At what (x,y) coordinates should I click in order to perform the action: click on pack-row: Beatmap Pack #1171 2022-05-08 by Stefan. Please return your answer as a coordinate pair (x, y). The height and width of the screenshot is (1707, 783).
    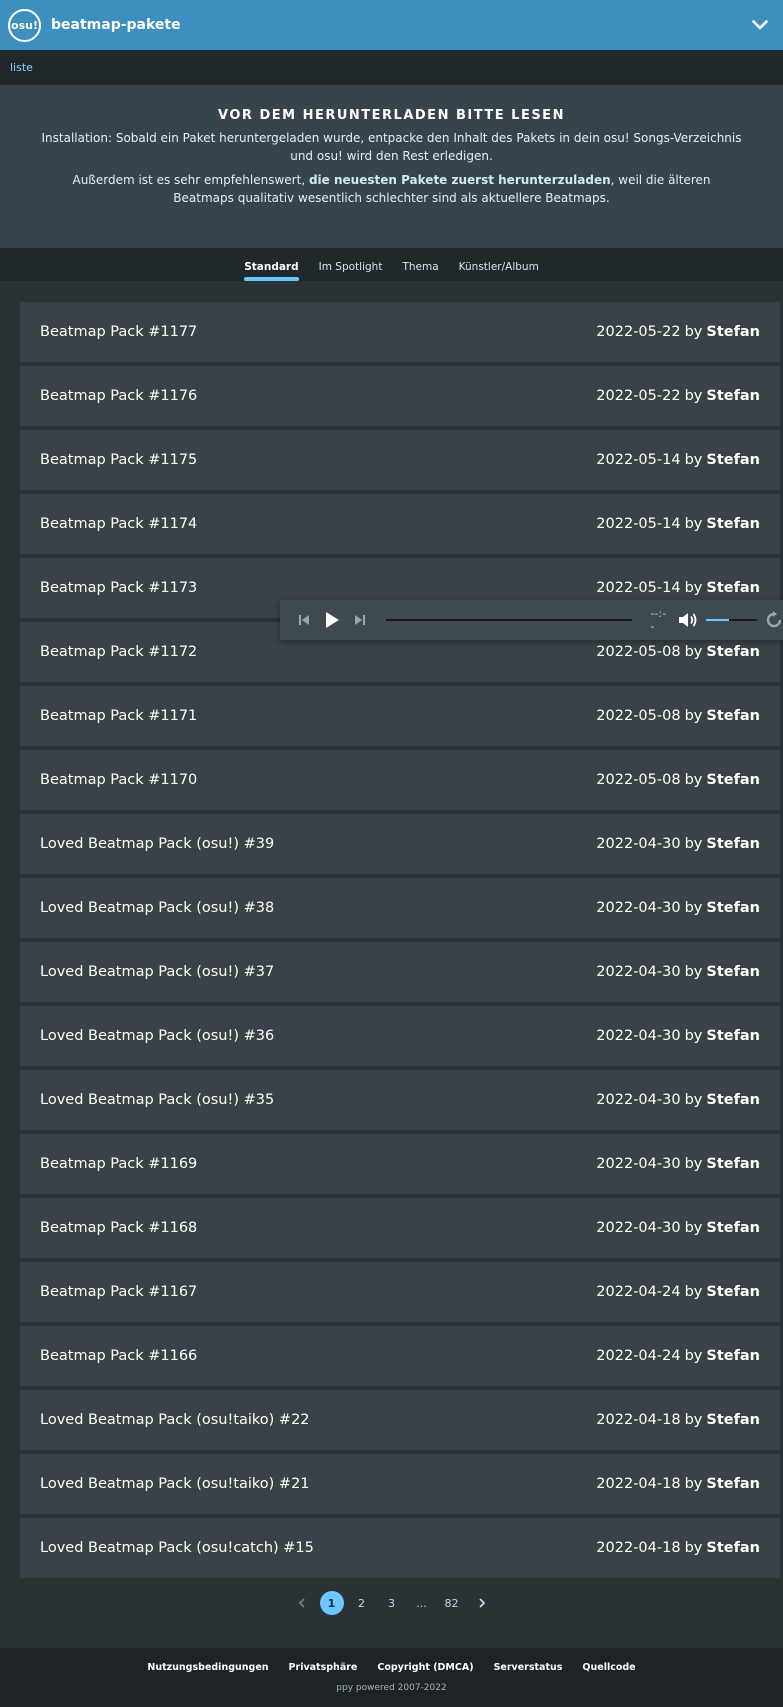
    Looking at the image, I should click on (400, 716).